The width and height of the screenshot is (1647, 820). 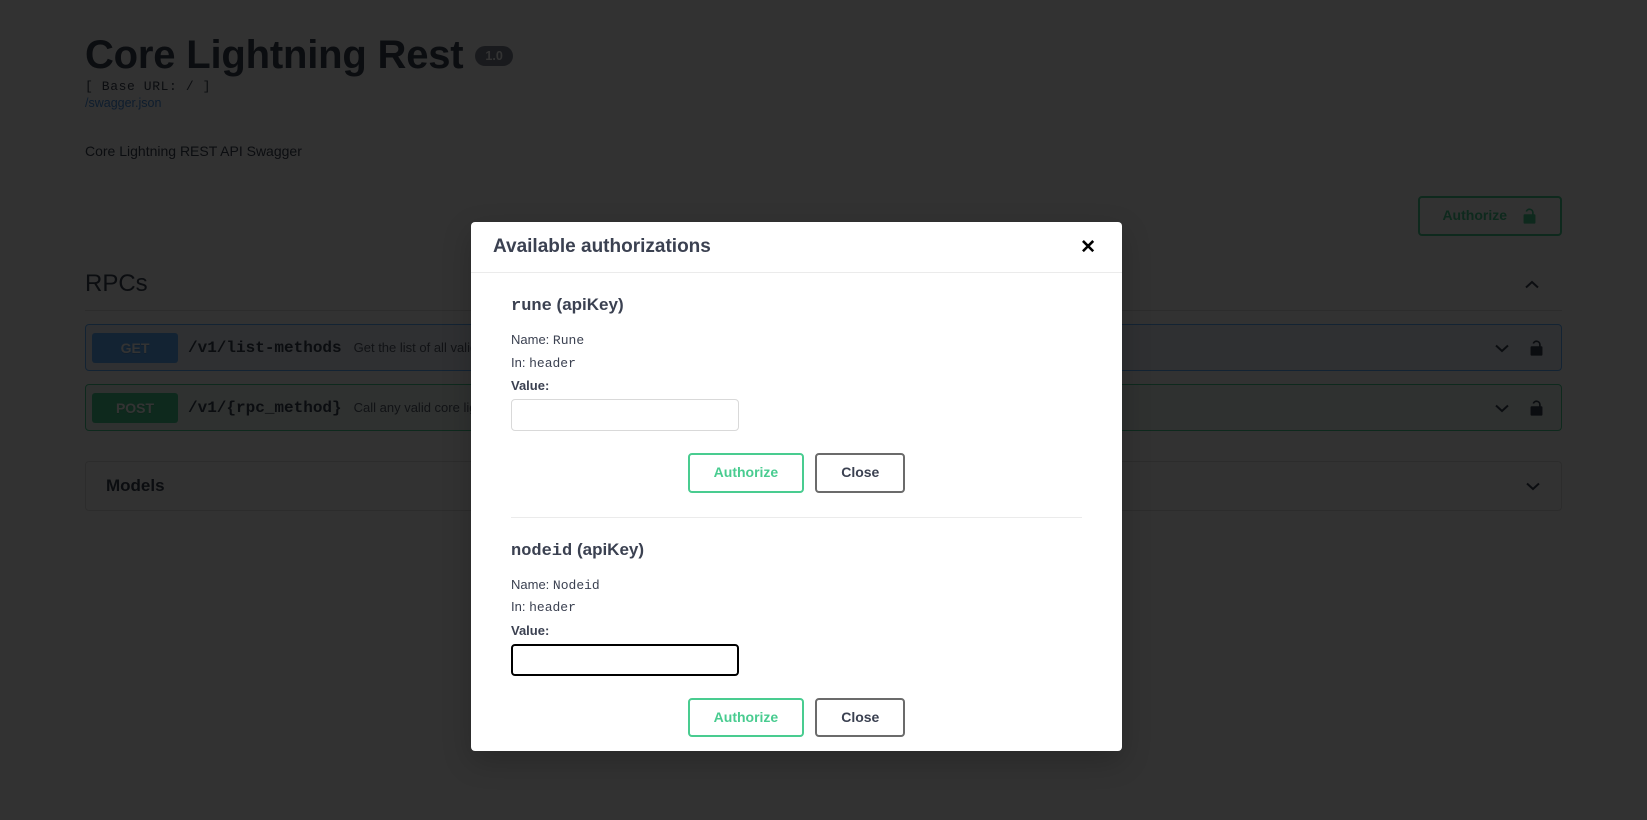 What do you see at coordinates (746, 473) in the screenshot?
I see `rune-authorize-button: Authorize` at bounding box center [746, 473].